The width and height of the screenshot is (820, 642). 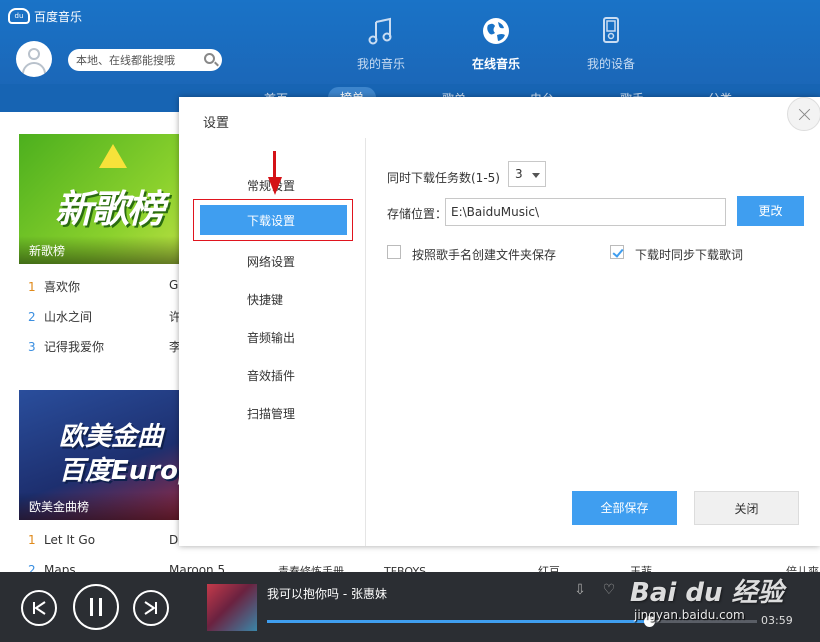 I want to click on chevron-down-icon, so click(x=536, y=175).